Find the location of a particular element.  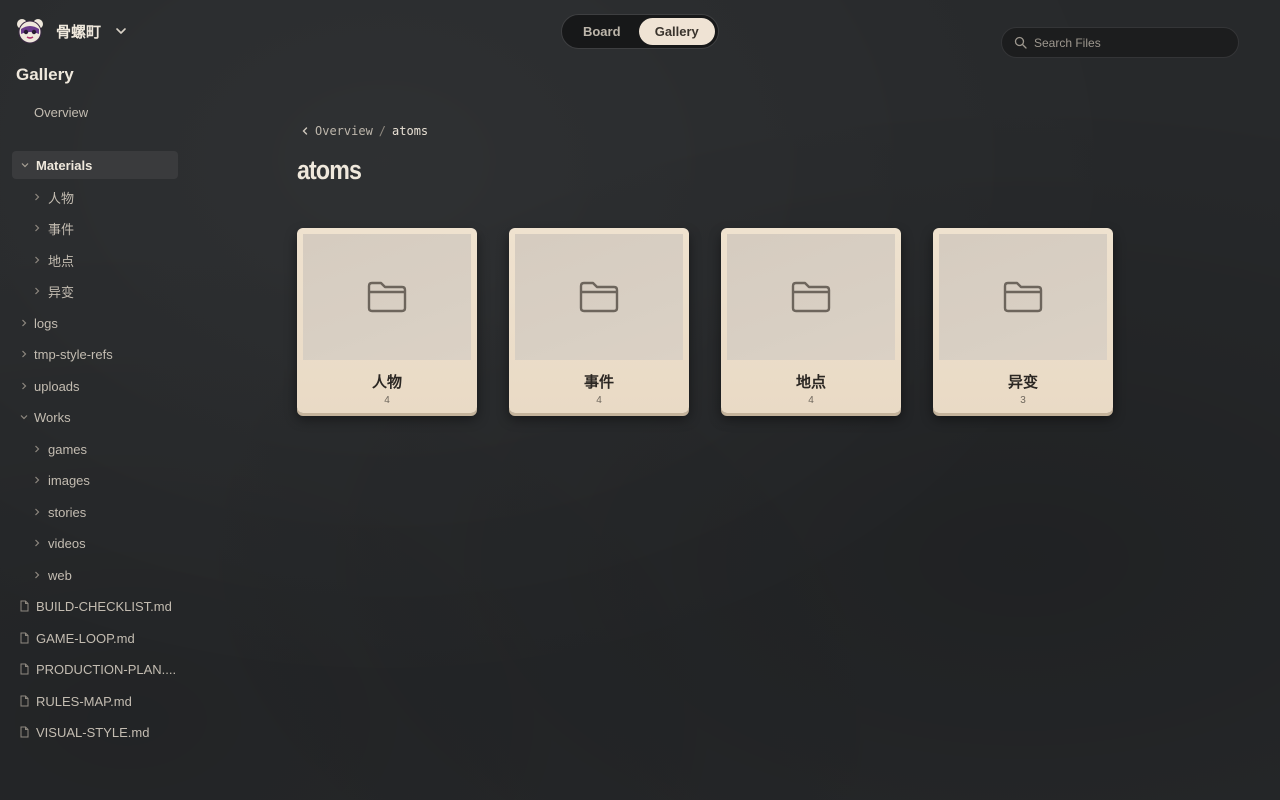

sidebar-item-tmp-style-refs: tmp-style-refs is located at coordinates (66, 354).